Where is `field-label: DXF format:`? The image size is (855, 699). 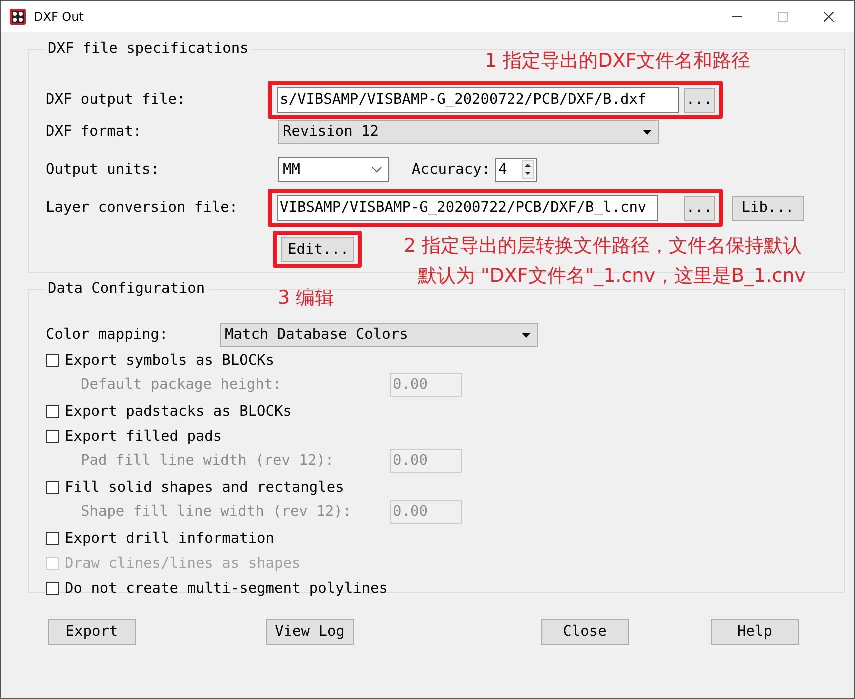
field-label: DXF format: is located at coordinates (95, 132).